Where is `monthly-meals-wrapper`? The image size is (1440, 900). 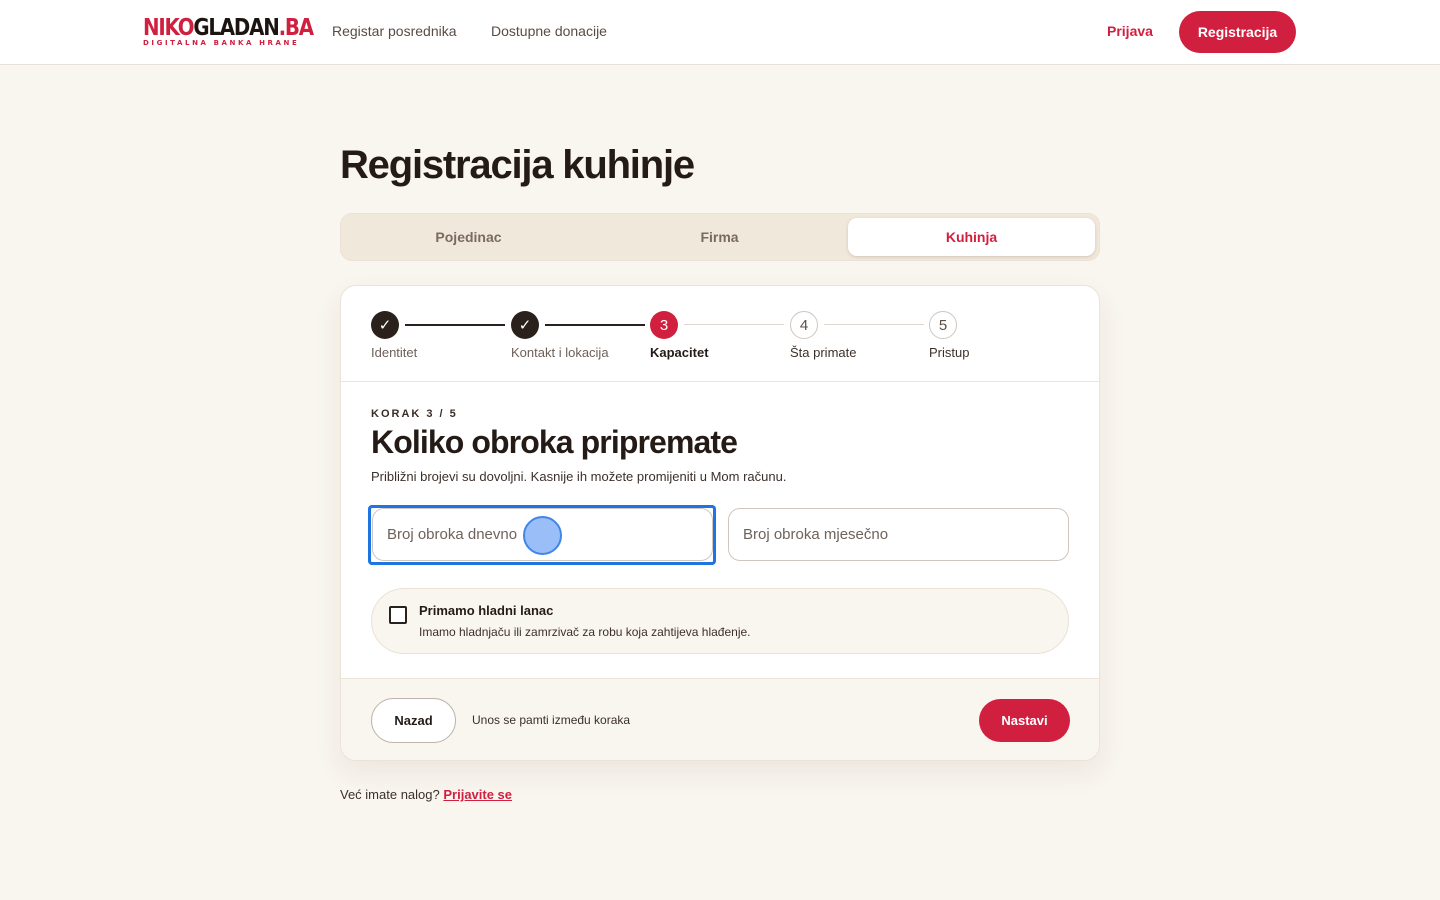
monthly-meals-wrapper is located at coordinates (898, 534).